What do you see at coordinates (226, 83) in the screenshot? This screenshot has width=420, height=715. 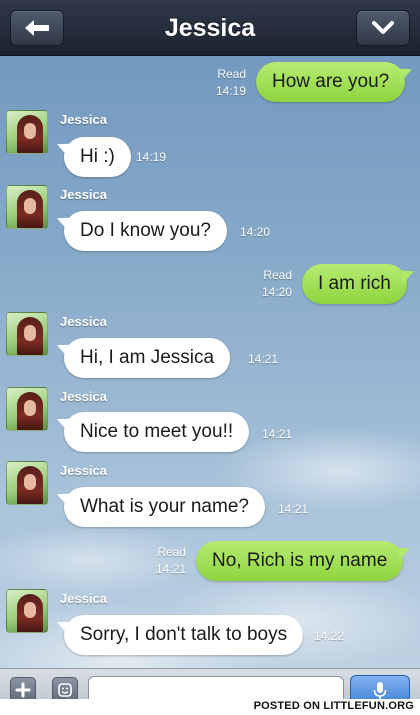 I see `message-meta: Read 14:19` at bounding box center [226, 83].